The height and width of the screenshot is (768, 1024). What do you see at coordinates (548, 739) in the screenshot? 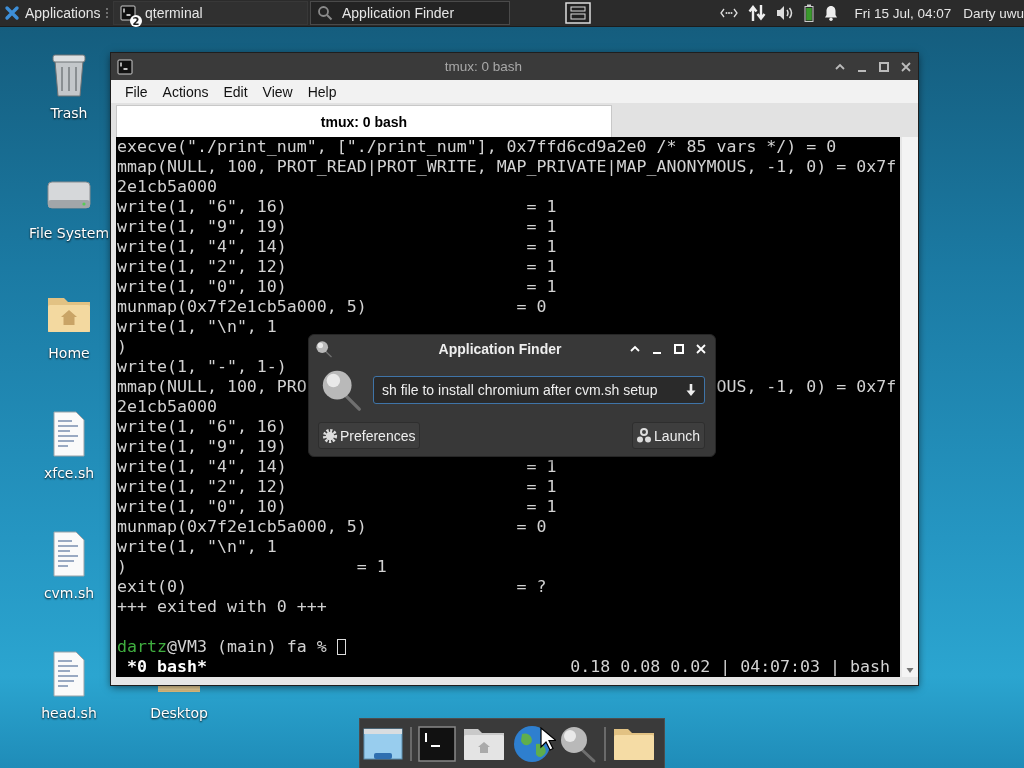
I see `mouse-pointer-icon` at bounding box center [548, 739].